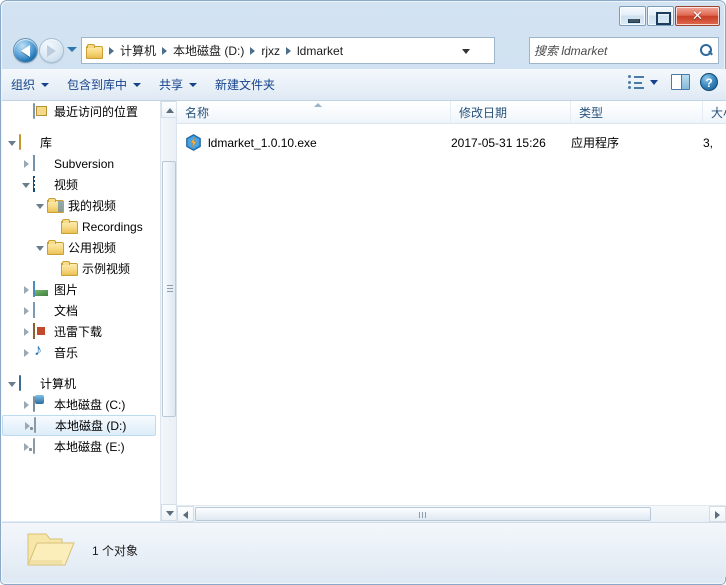 Image resolution: width=726 pixels, height=585 pixels. I want to click on tree-item-label: 本地磁盘 (C:), so click(90, 405).